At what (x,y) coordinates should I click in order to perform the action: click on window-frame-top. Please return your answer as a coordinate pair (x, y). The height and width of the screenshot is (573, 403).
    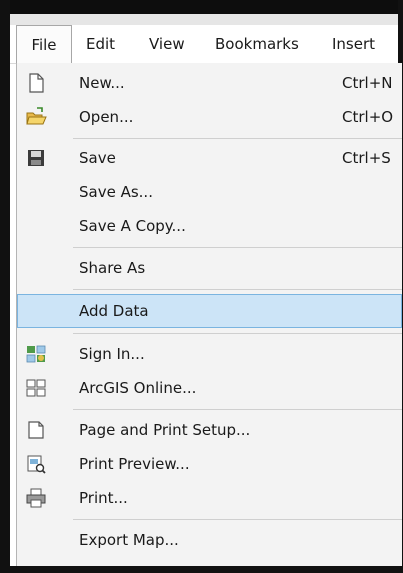
    Looking at the image, I should click on (201, 7).